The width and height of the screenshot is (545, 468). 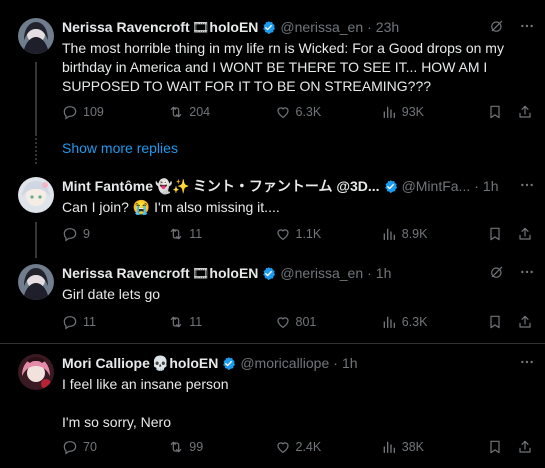 I want to click on reply-button: 109, so click(x=90, y=112).